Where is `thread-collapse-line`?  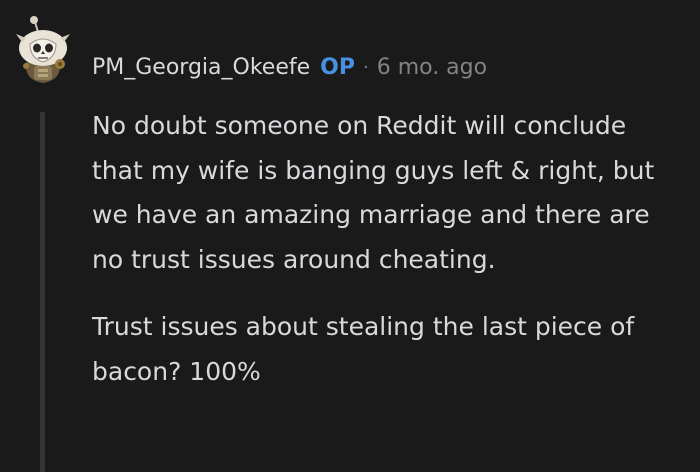 thread-collapse-line is located at coordinates (42, 292).